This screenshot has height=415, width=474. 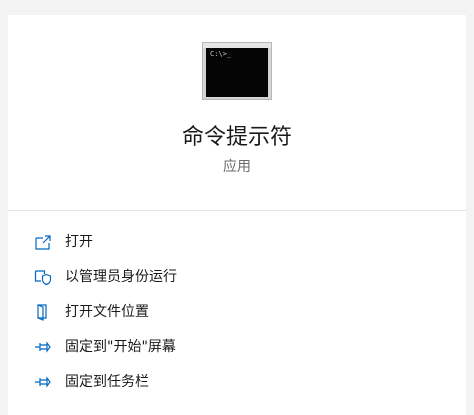 I want to click on command-prompt-icon: C:\>_, so click(x=237, y=71).